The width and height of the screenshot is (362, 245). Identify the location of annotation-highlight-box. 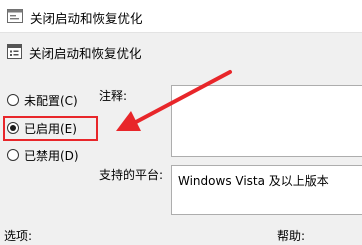
(50, 128).